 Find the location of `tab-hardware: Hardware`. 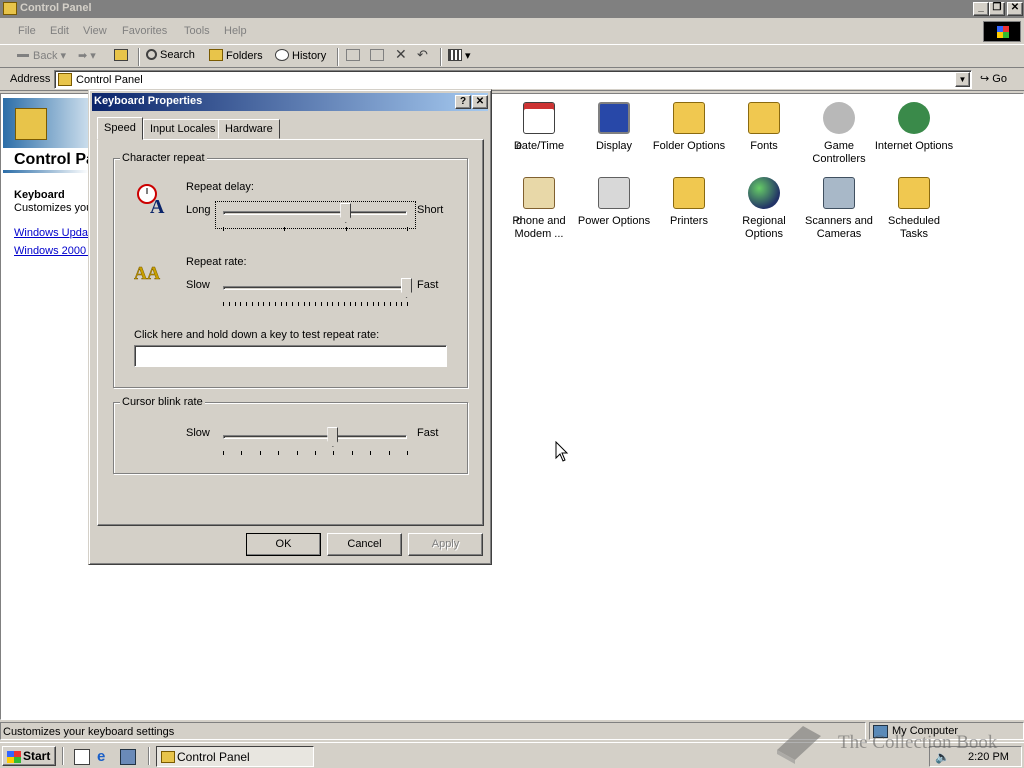

tab-hardware: Hardware is located at coordinates (249, 129).